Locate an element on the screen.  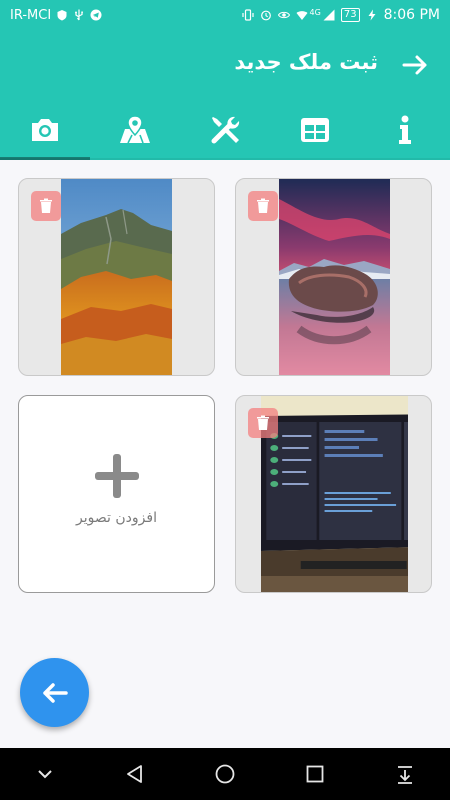
battery-level: 73 is located at coordinates (350, 14).